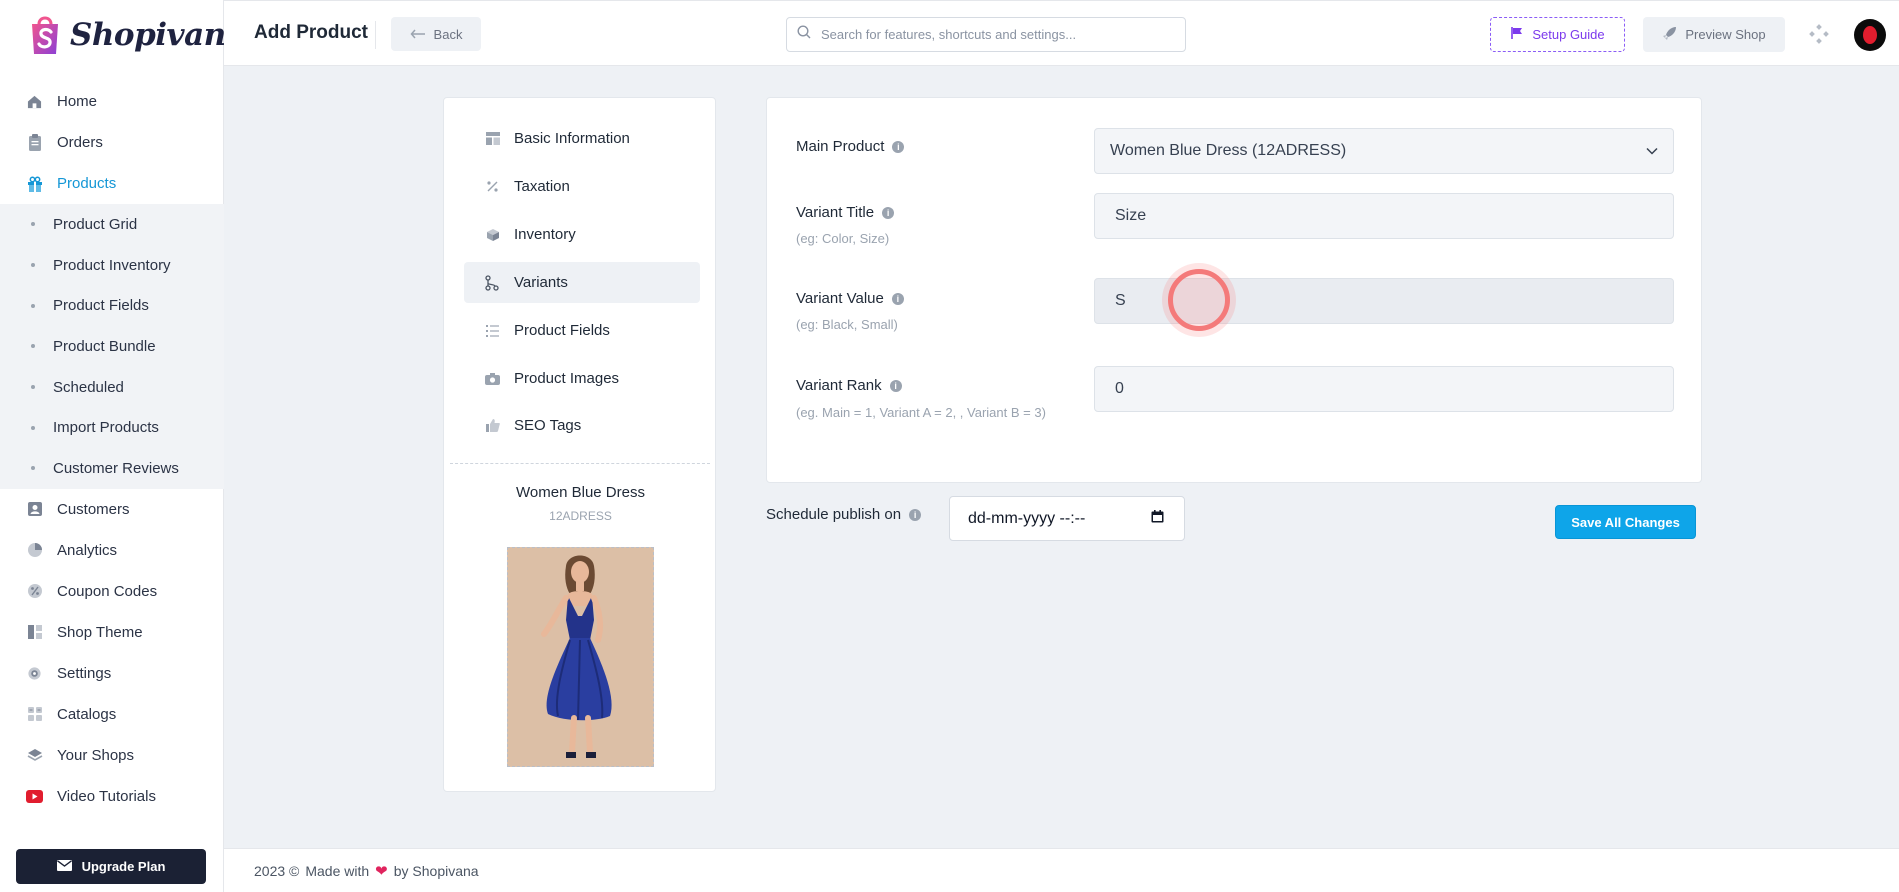 This screenshot has height=892, width=1899. What do you see at coordinates (1625, 522) in the screenshot?
I see `save-all-changes-button: Save All Changes` at bounding box center [1625, 522].